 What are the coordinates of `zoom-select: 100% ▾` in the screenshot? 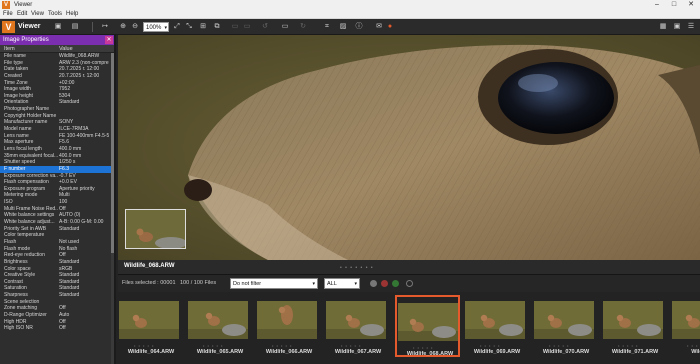 It's located at (156, 27).